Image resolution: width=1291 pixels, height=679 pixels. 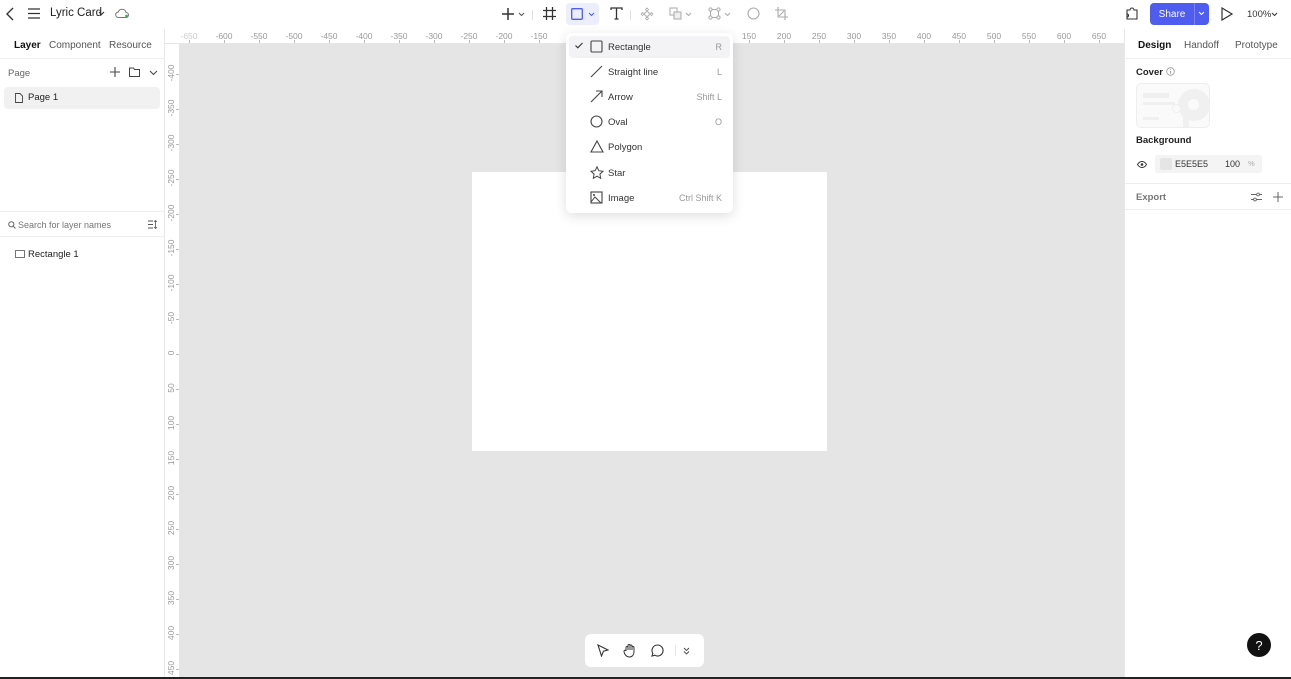 What do you see at coordinates (130, 45) in the screenshot?
I see `tab-resource: Resource` at bounding box center [130, 45].